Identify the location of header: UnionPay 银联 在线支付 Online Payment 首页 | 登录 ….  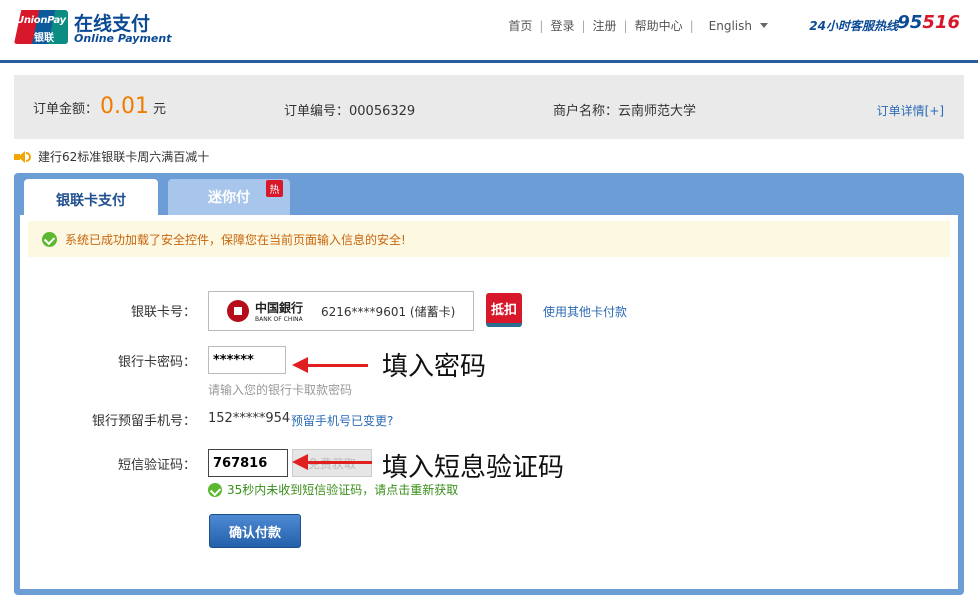
(489, 30).